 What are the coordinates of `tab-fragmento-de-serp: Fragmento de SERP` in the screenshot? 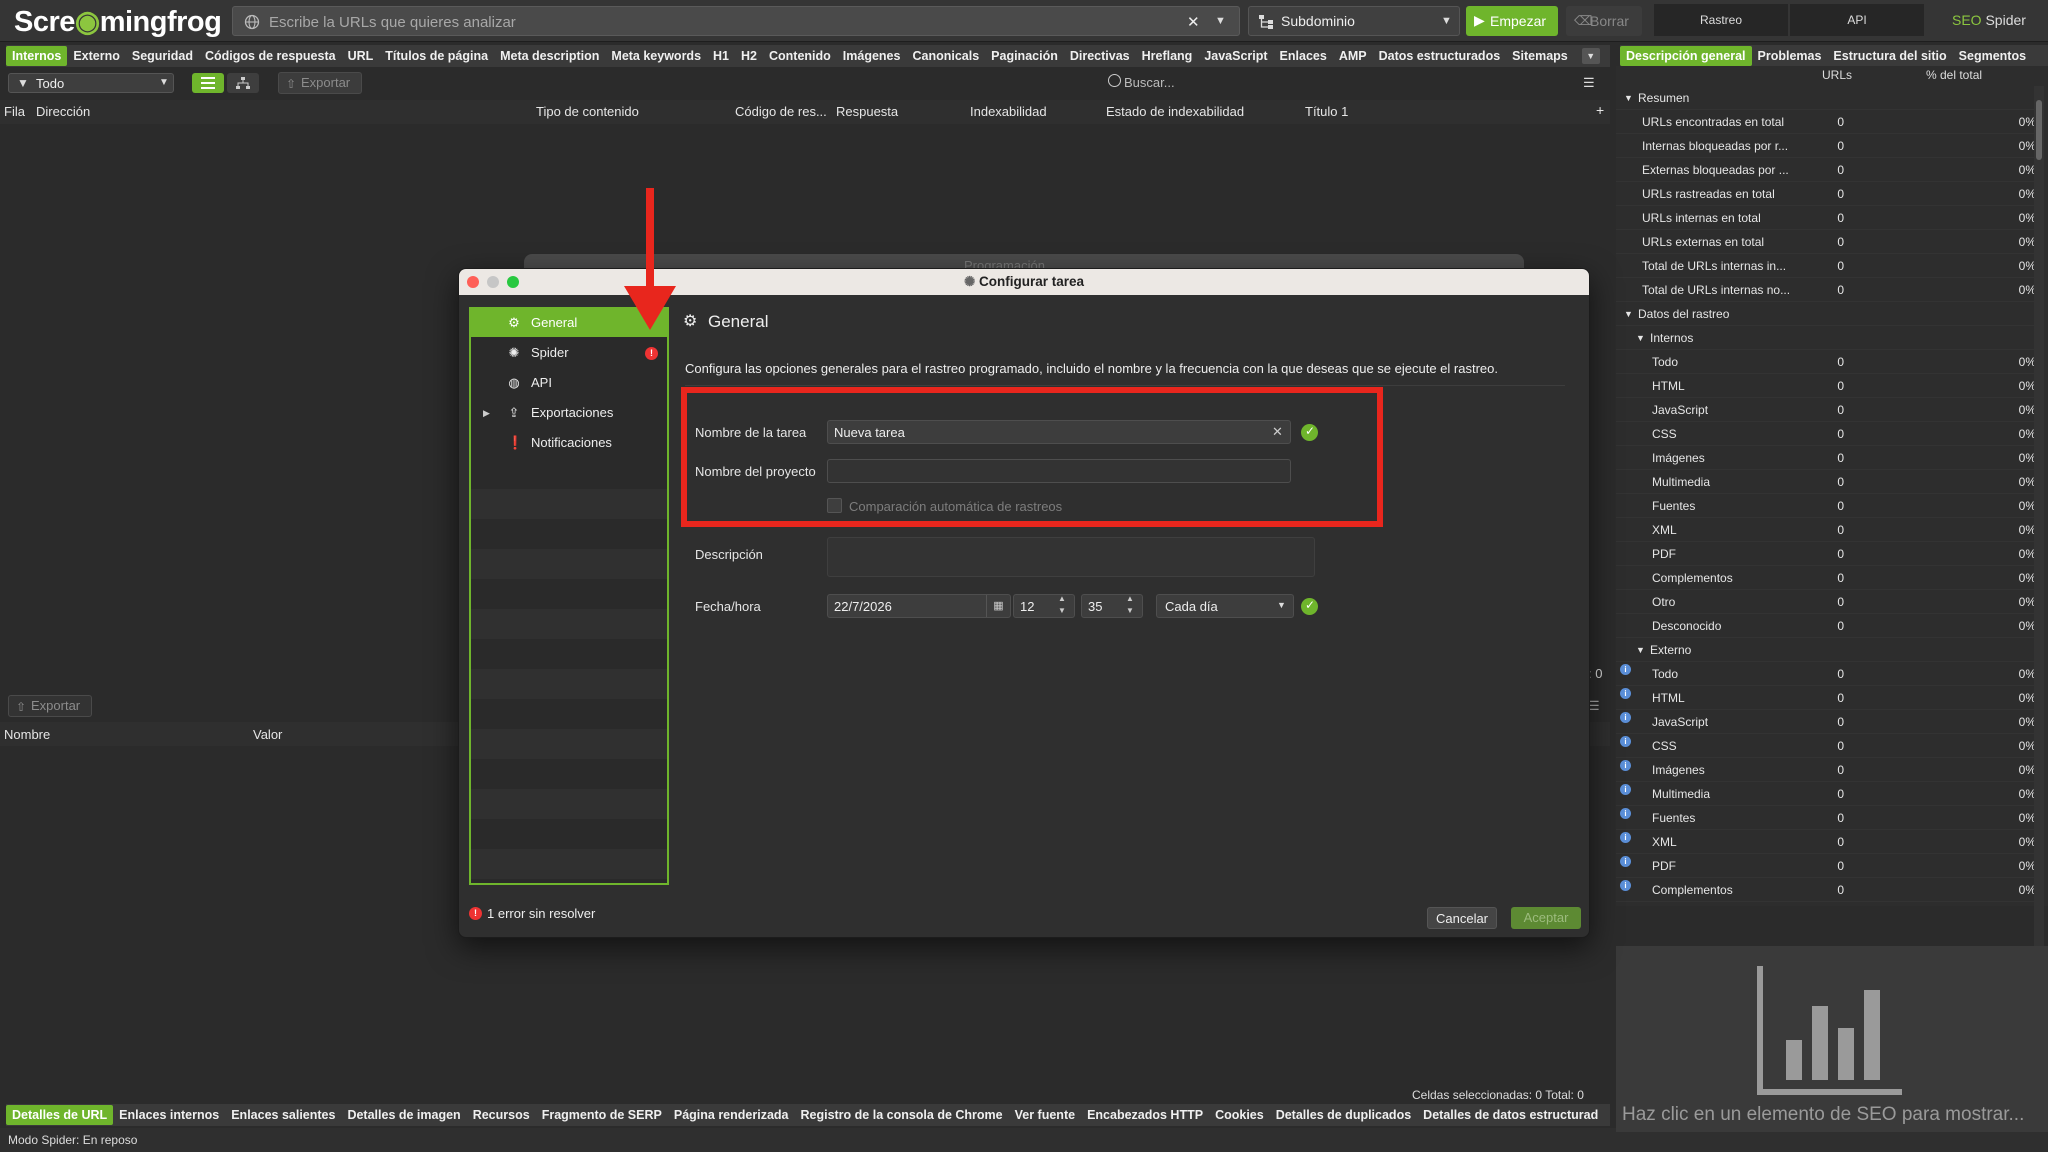 It's located at (602, 1115).